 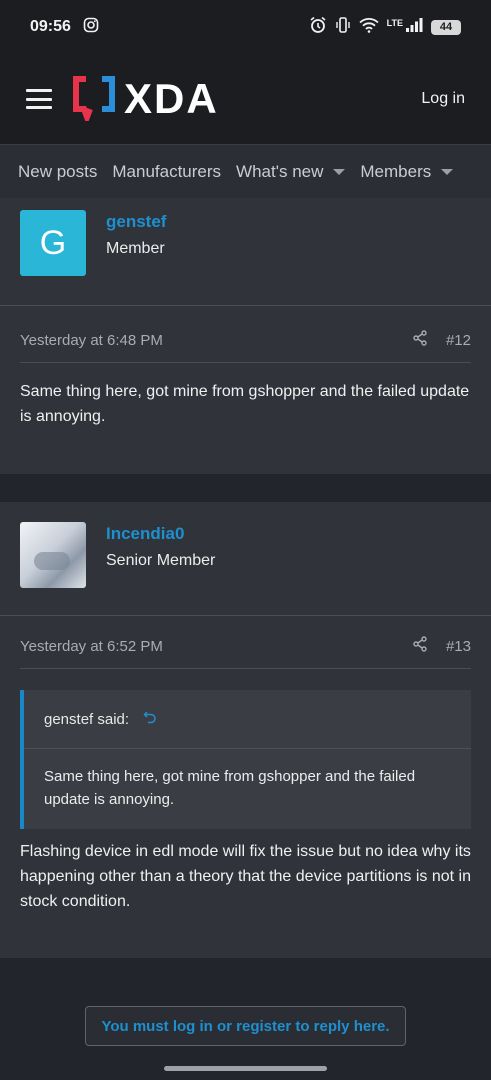 I want to click on wifi-icon, so click(x=369, y=27).